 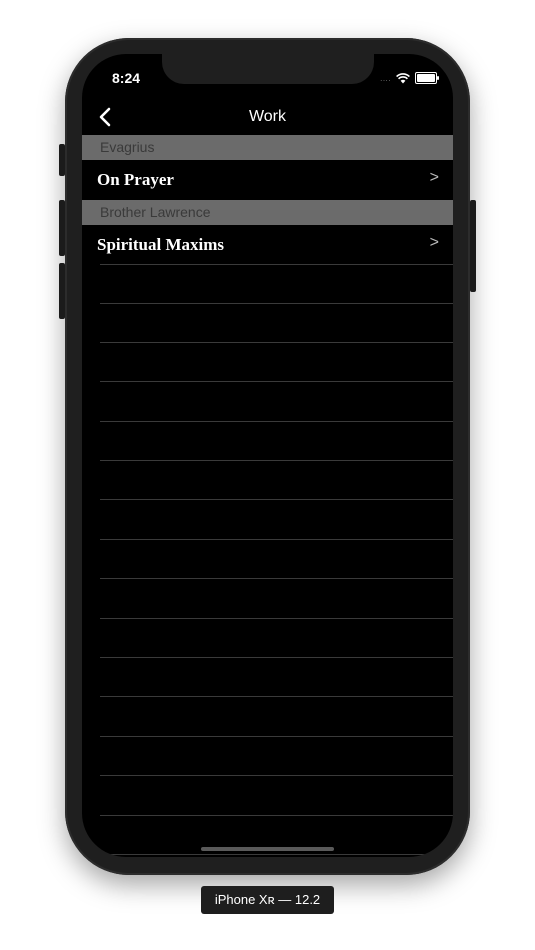 I want to click on list-item-spiritual-maxims: Spiritual Maxims >, so click(x=267, y=245).